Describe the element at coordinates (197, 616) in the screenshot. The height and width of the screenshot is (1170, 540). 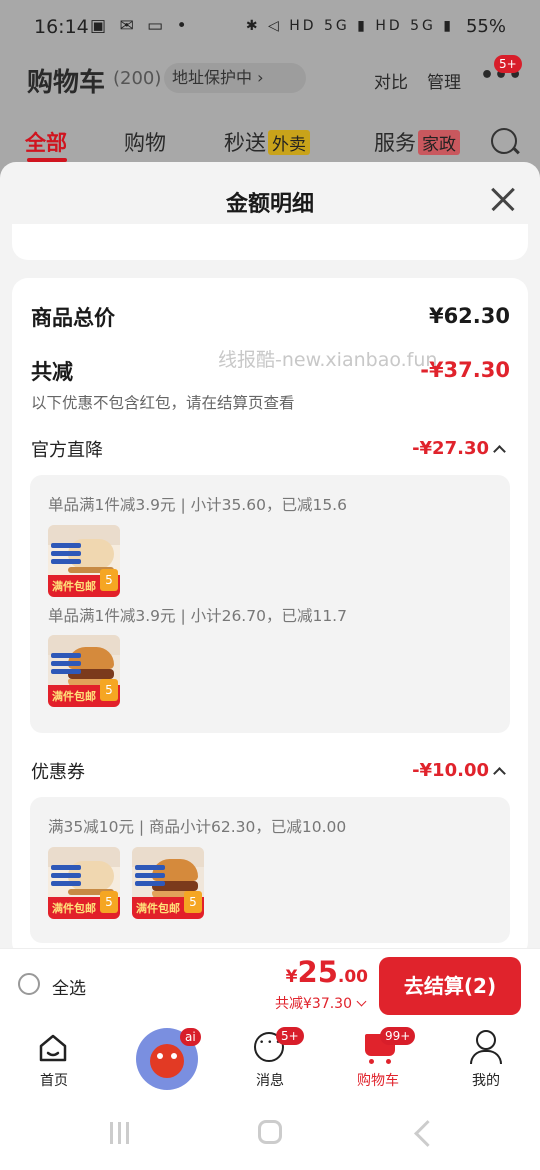
I see `official-line-2: 单品满1件减3.9元 | 小计26.70，已减11.7` at that location.